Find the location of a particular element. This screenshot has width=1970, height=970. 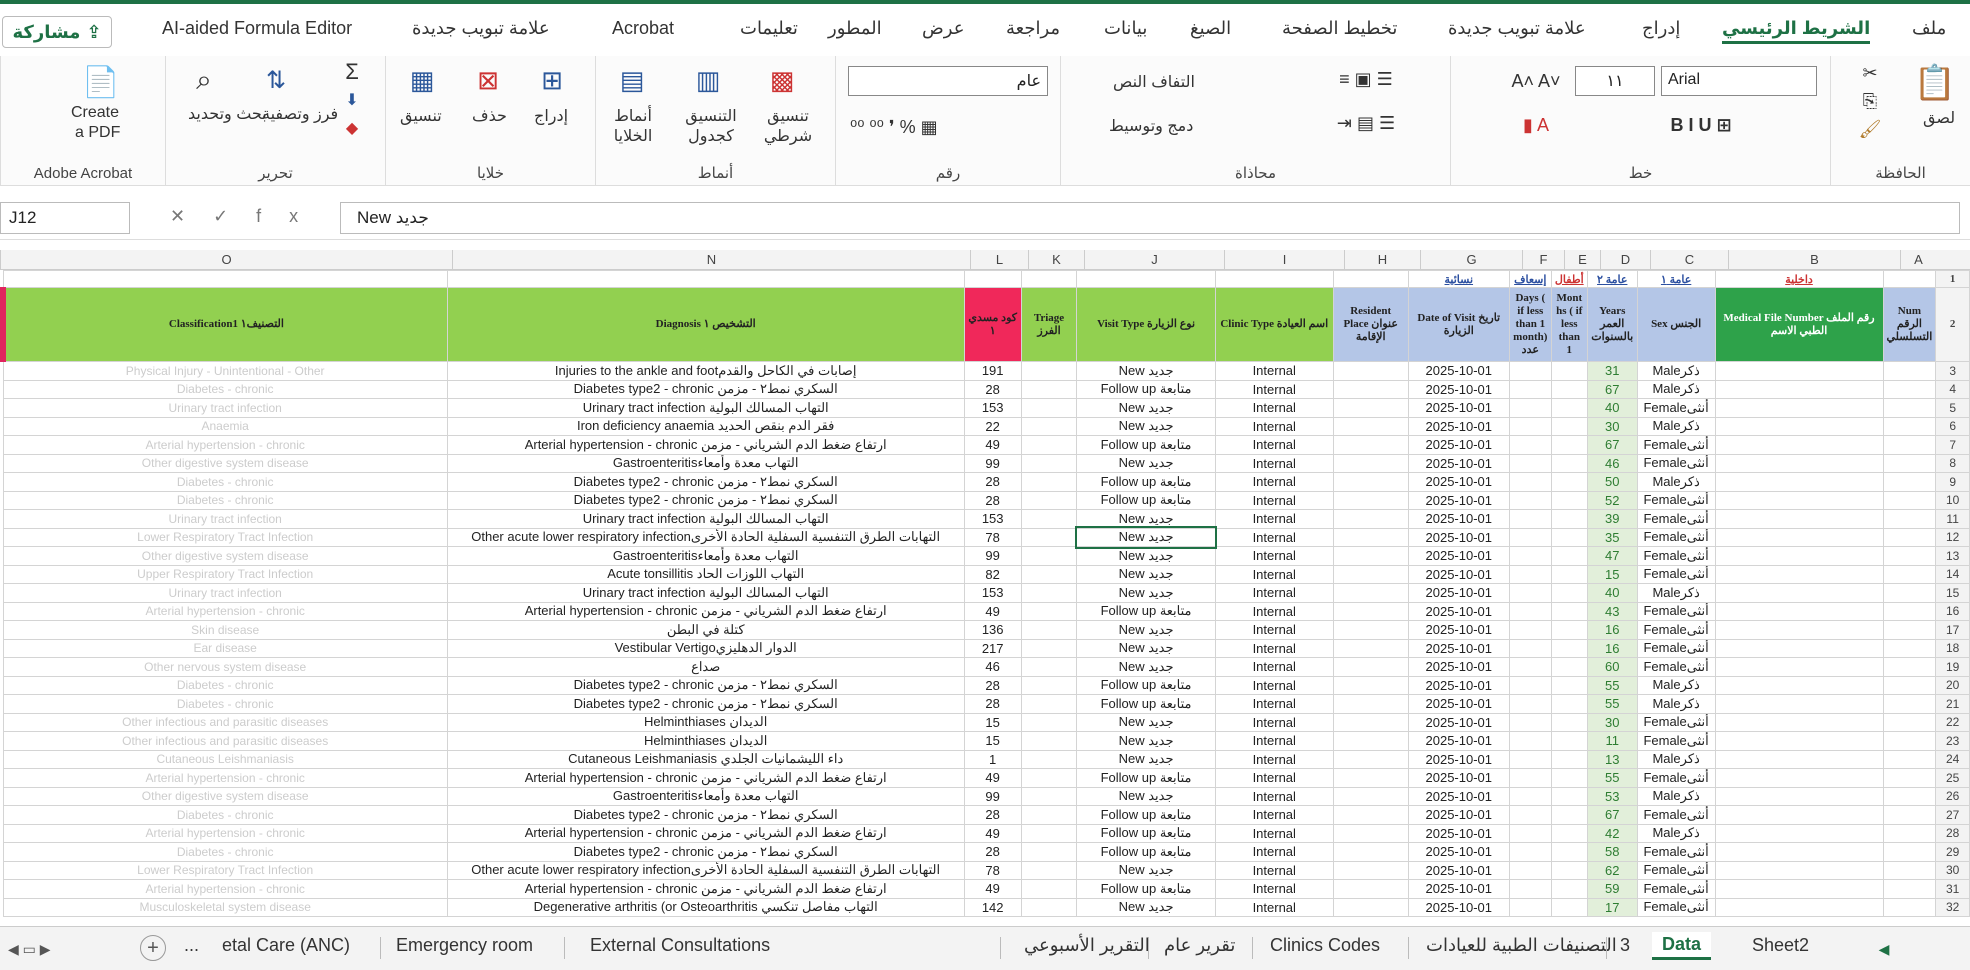

tab-insert: إدراج is located at coordinates (1661, 28).